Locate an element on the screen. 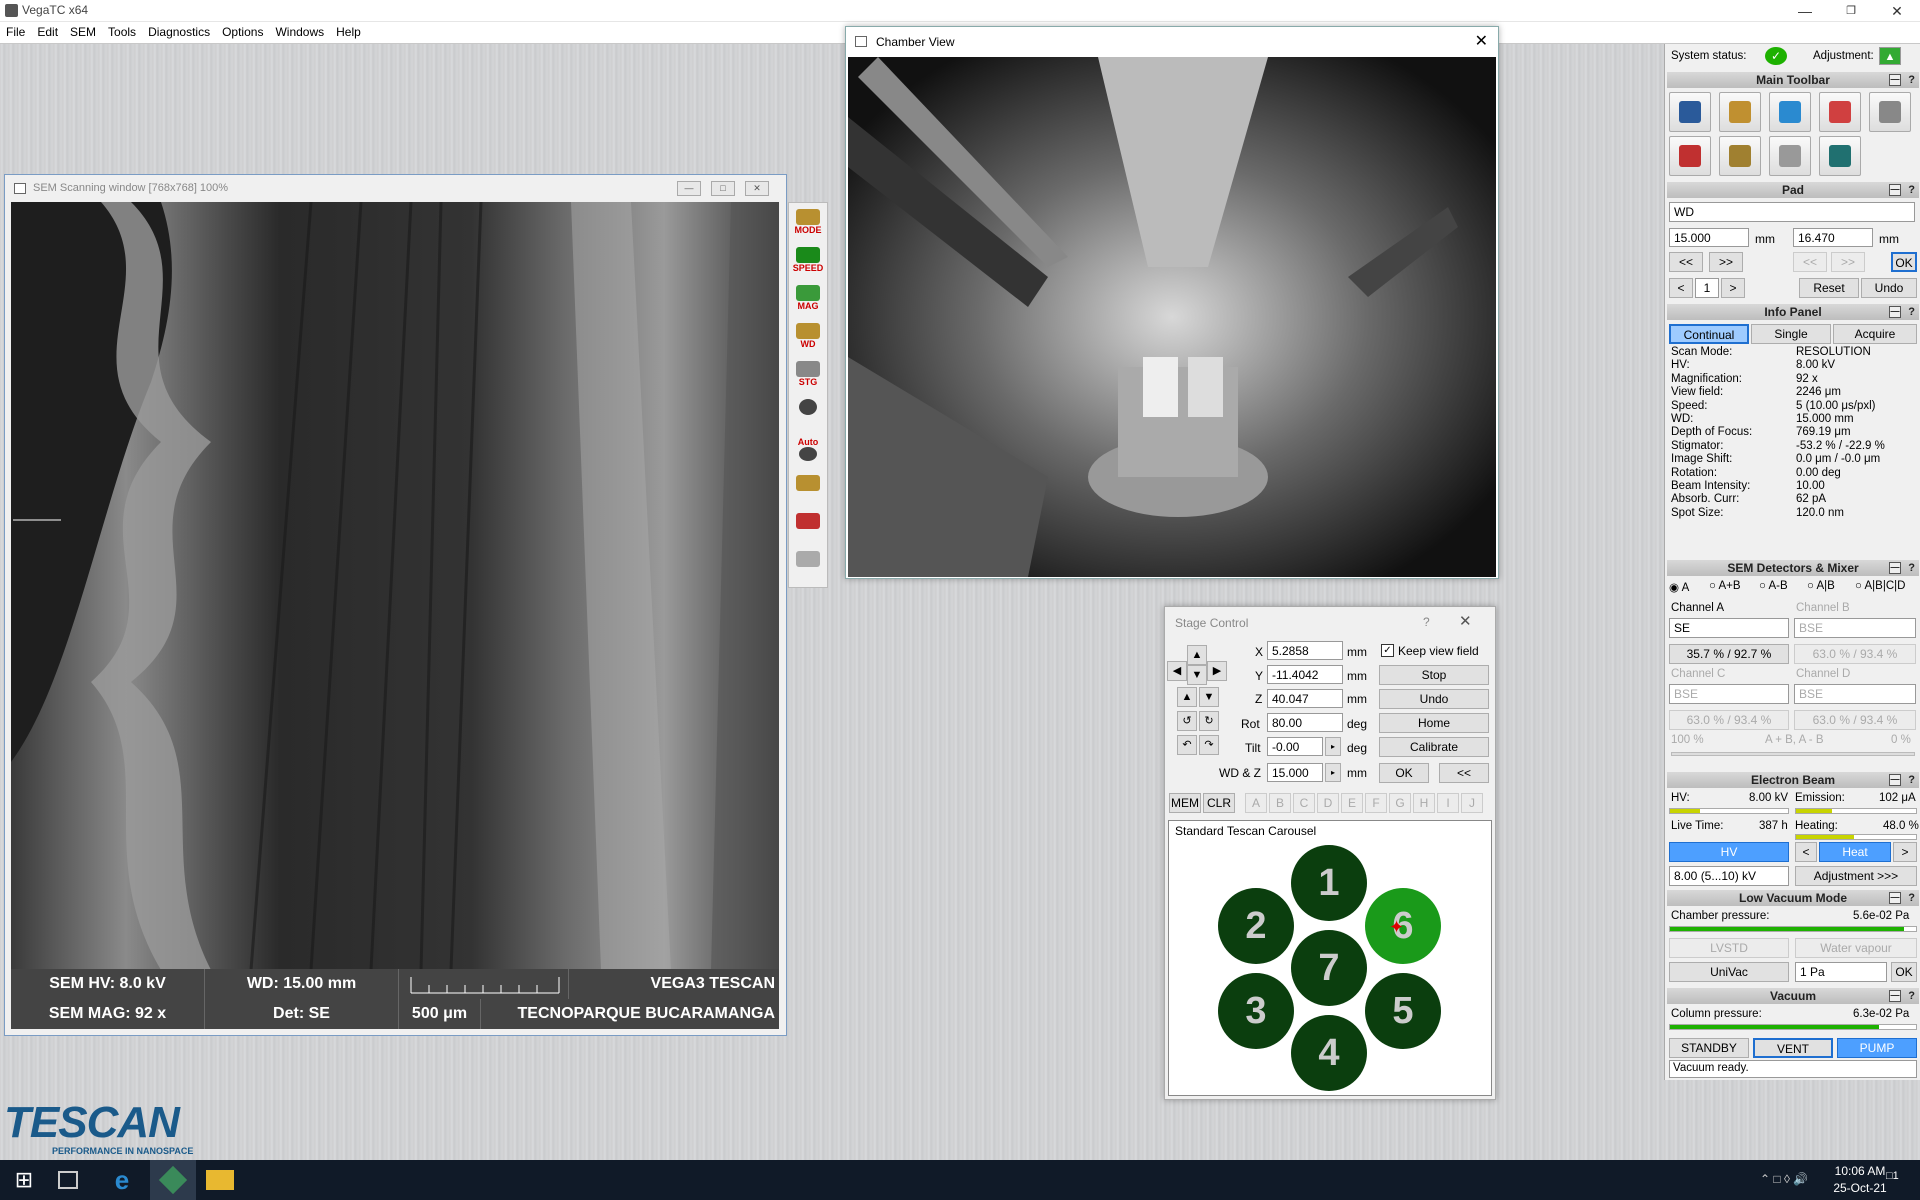 The height and width of the screenshot is (1200, 1920). menu-sem: SEM is located at coordinates (83, 32).